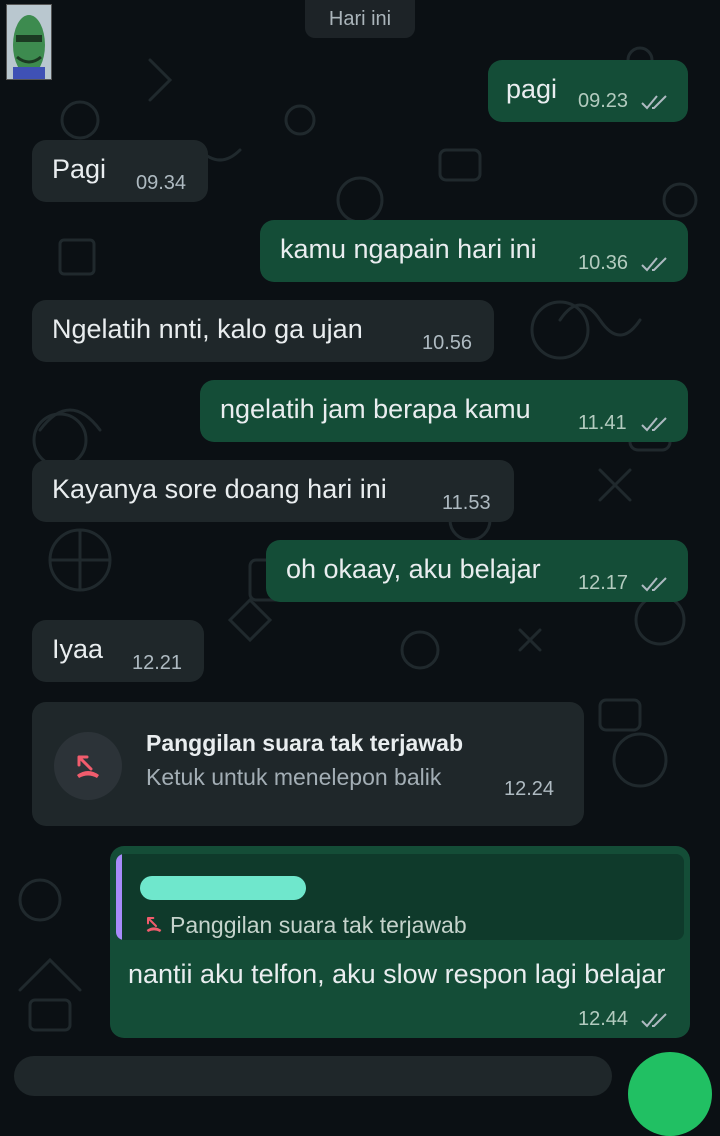 This screenshot has width=720, height=1136. I want to click on date-chip-label: Hari ini, so click(360, 18).